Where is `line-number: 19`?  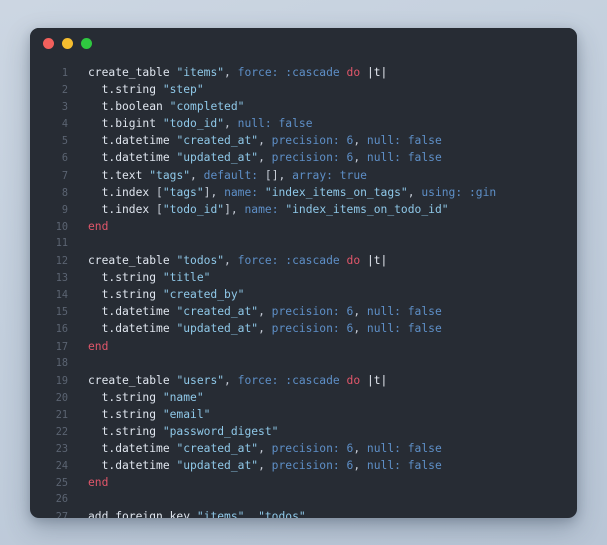 line-number: 19 is located at coordinates (61, 381).